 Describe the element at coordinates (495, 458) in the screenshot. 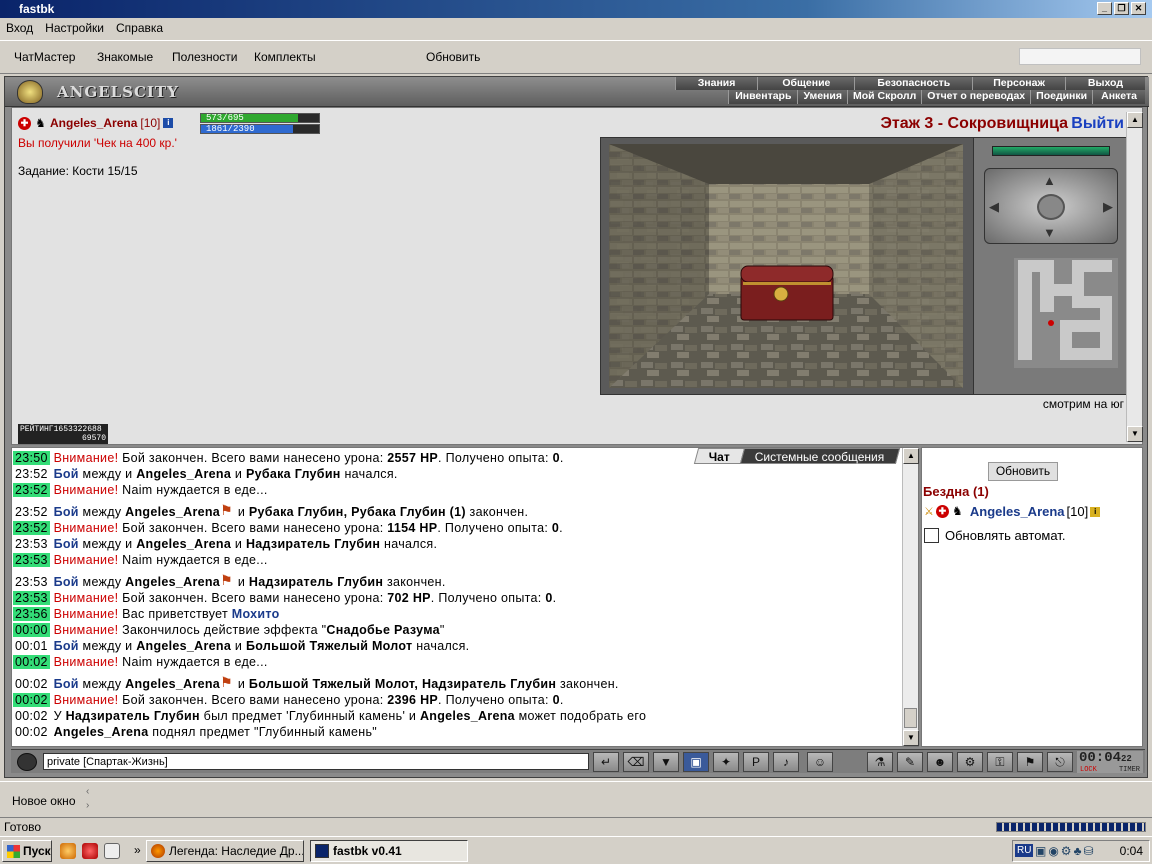

I see `chat-text: . Получено опыта:` at that location.